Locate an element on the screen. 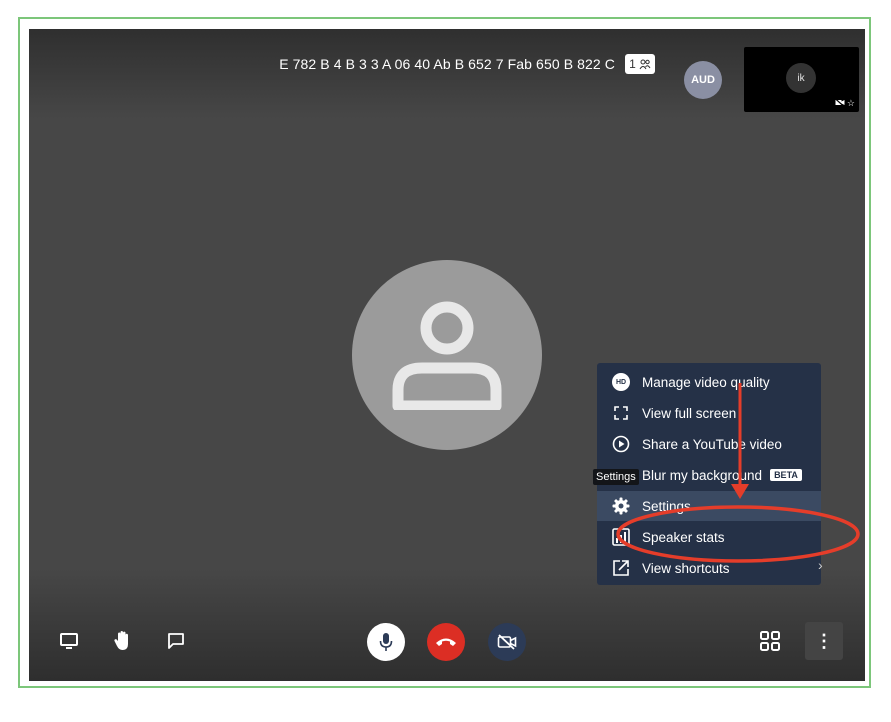 This screenshot has height=722, width=891. chat-icon is located at coordinates (176, 641).